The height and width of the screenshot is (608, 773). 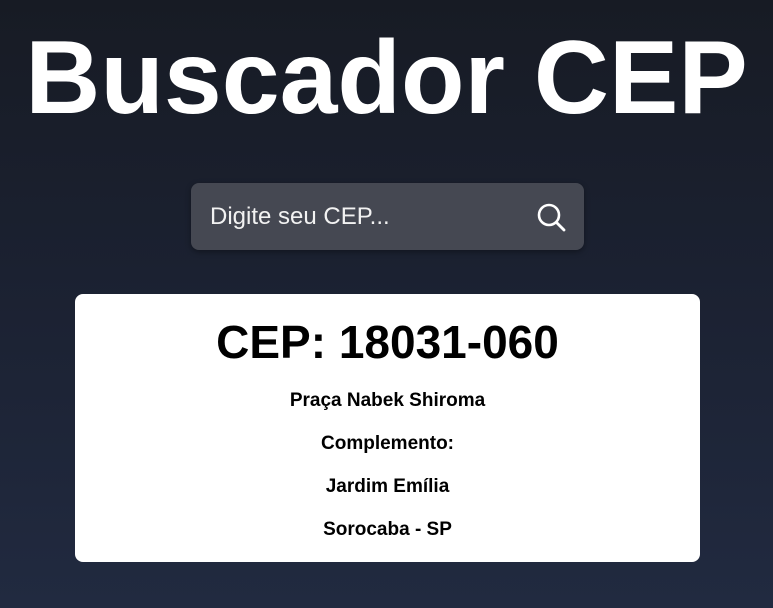 I want to click on search-button, so click(x=551, y=217).